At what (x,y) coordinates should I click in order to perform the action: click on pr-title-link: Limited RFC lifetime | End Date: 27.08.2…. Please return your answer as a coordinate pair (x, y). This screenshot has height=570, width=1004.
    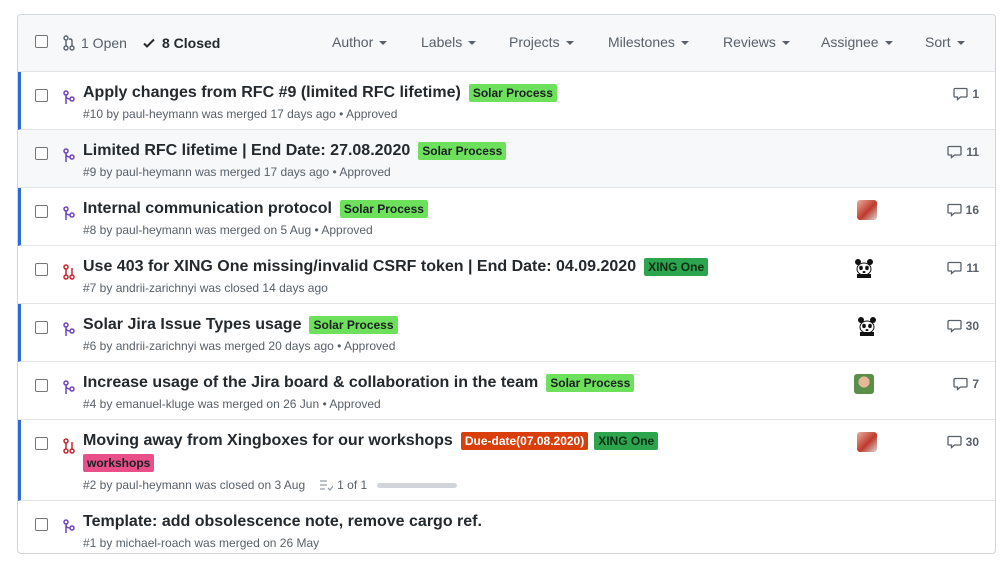
    Looking at the image, I should click on (246, 151).